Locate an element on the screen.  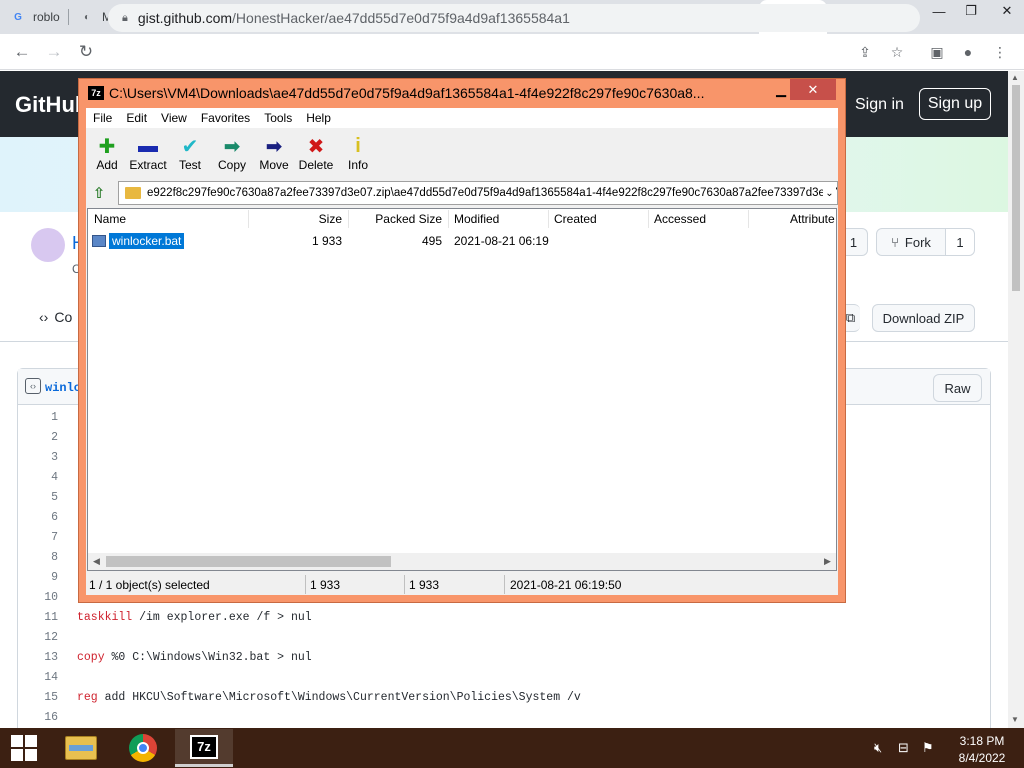
scroll-right-icon: ▶ is located at coordinates (827, 561).